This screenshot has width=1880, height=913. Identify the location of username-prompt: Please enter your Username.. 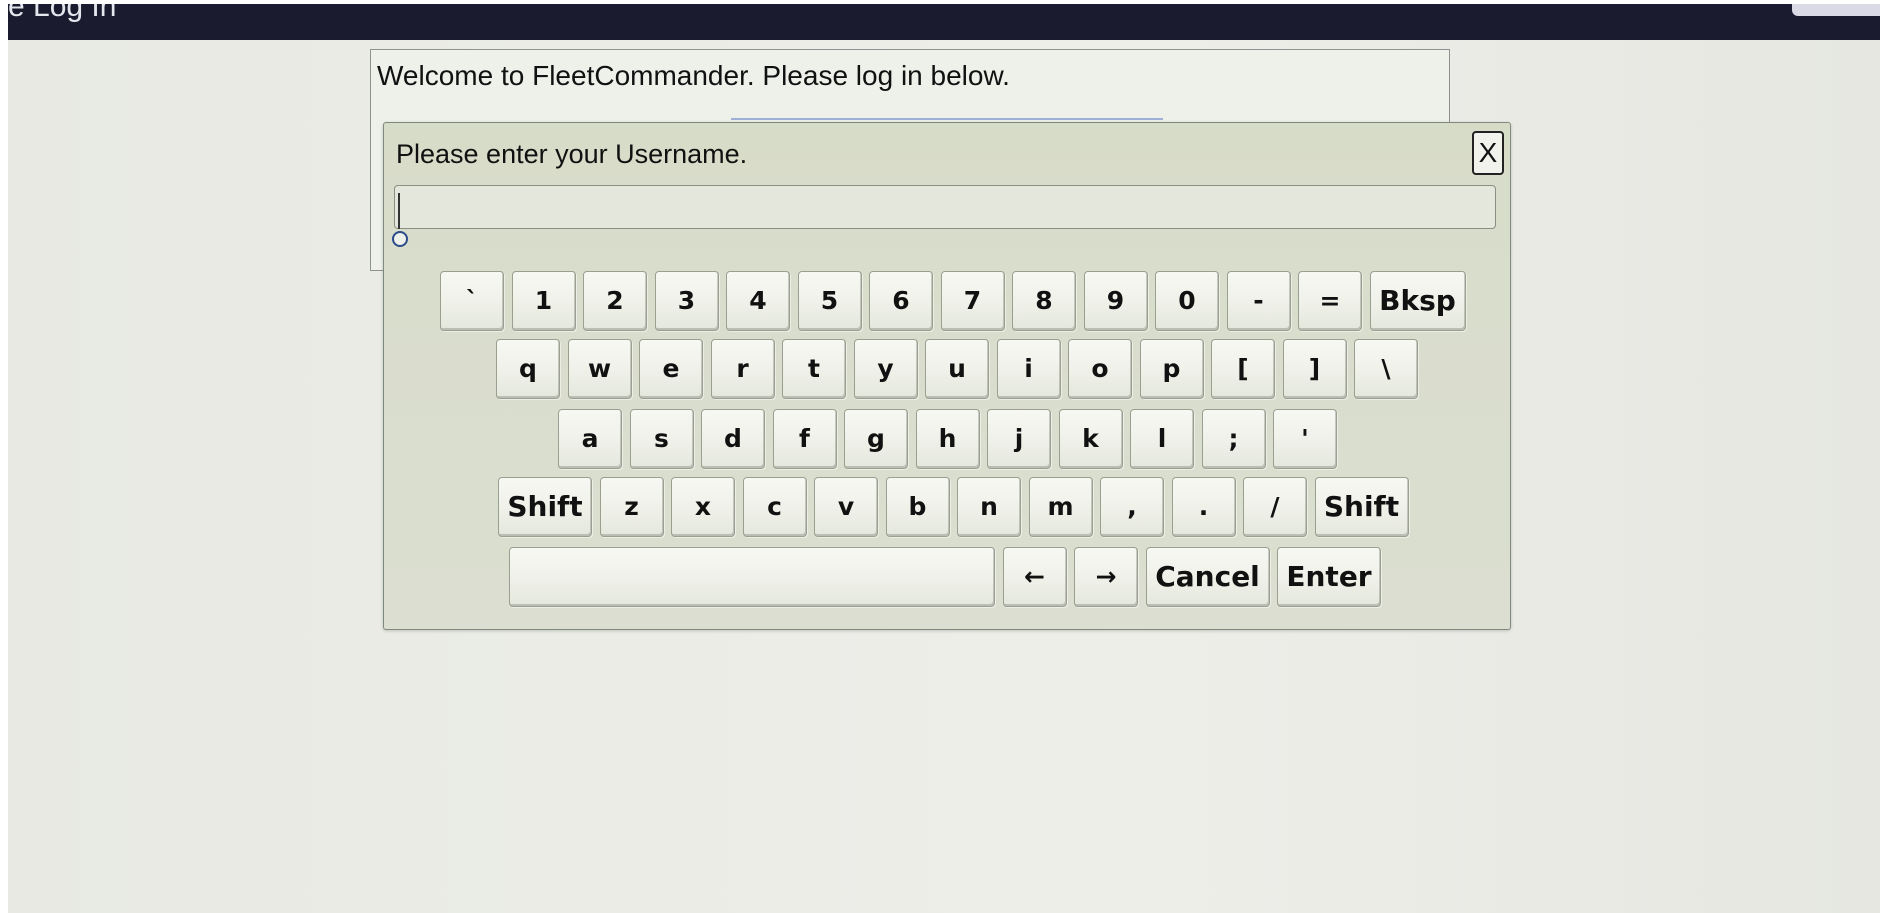
(572, 154).